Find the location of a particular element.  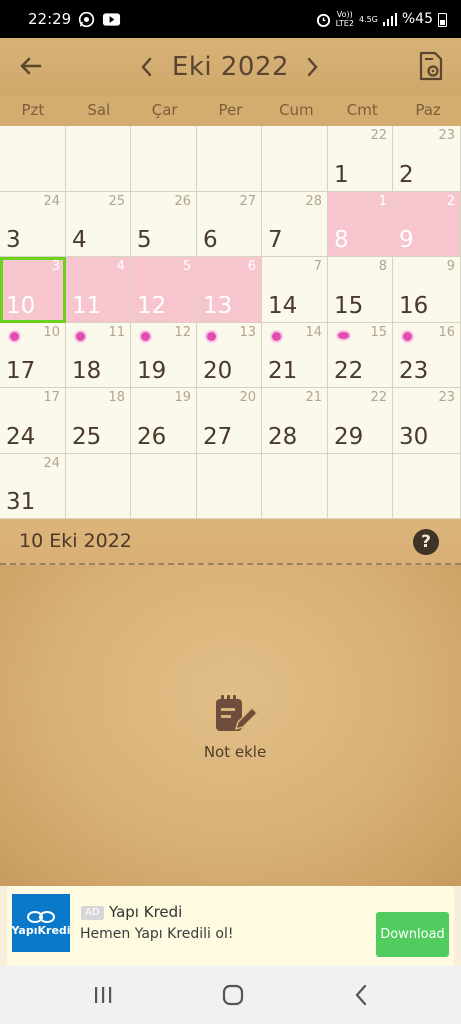

lunar-day-number: 28 is located at coordinates (313, 201).